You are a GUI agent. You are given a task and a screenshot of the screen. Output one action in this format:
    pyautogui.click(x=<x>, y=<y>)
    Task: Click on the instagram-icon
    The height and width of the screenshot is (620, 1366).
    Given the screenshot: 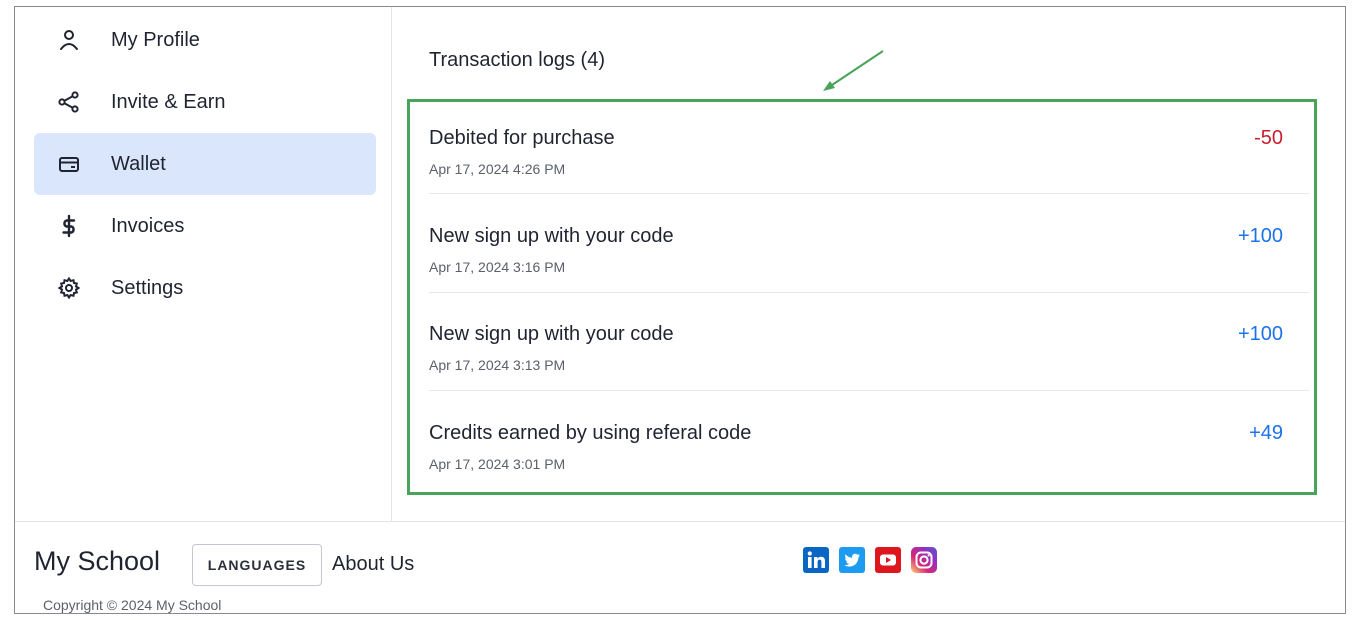 What is the action you would take?
    pyautogui.click(x=924, y=560)
    